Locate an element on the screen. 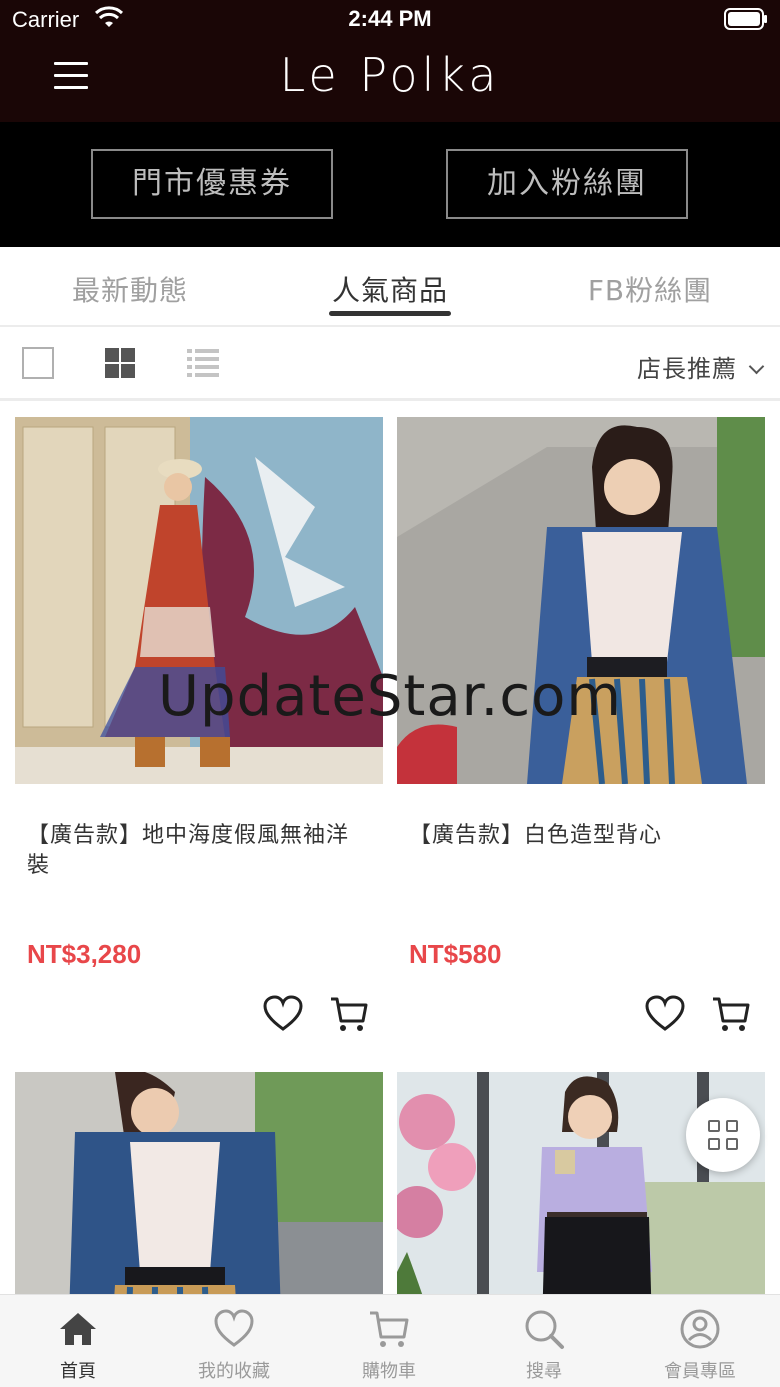 The width and height of the screenshot is (780, 1387). bottom-nav: 首頁 我的收藏 購物車 搜尋 會員專區 is located at coordinates (390, 1340).